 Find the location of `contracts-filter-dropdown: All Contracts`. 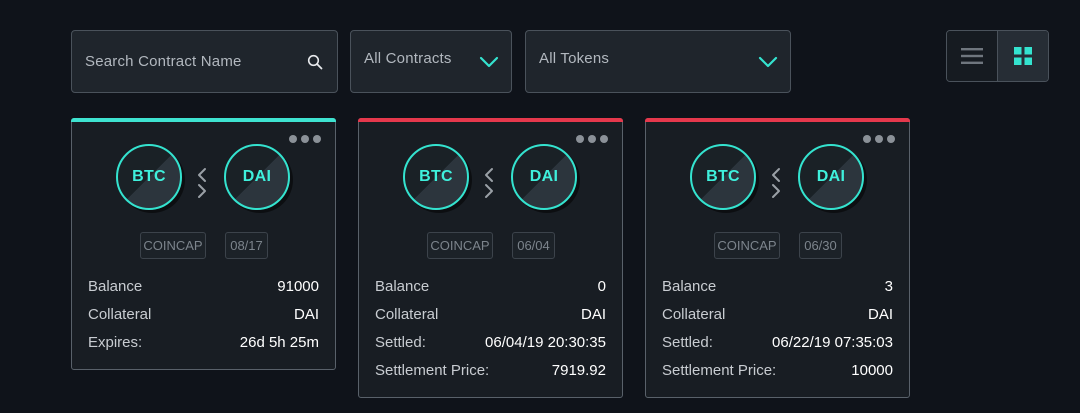

contracts-filter-dropdown: All Contracts is located at coordinates (431, 61).